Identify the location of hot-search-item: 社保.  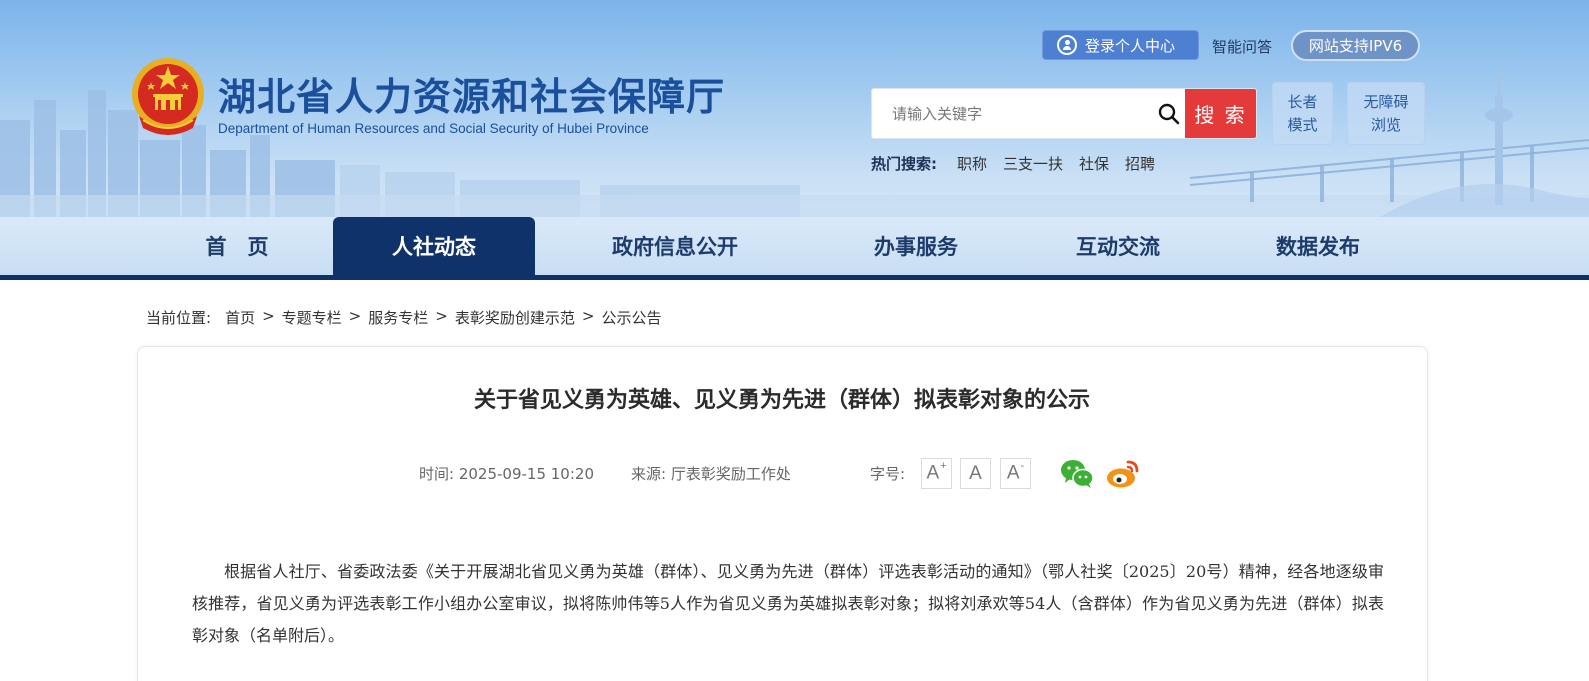
(1094, 163).